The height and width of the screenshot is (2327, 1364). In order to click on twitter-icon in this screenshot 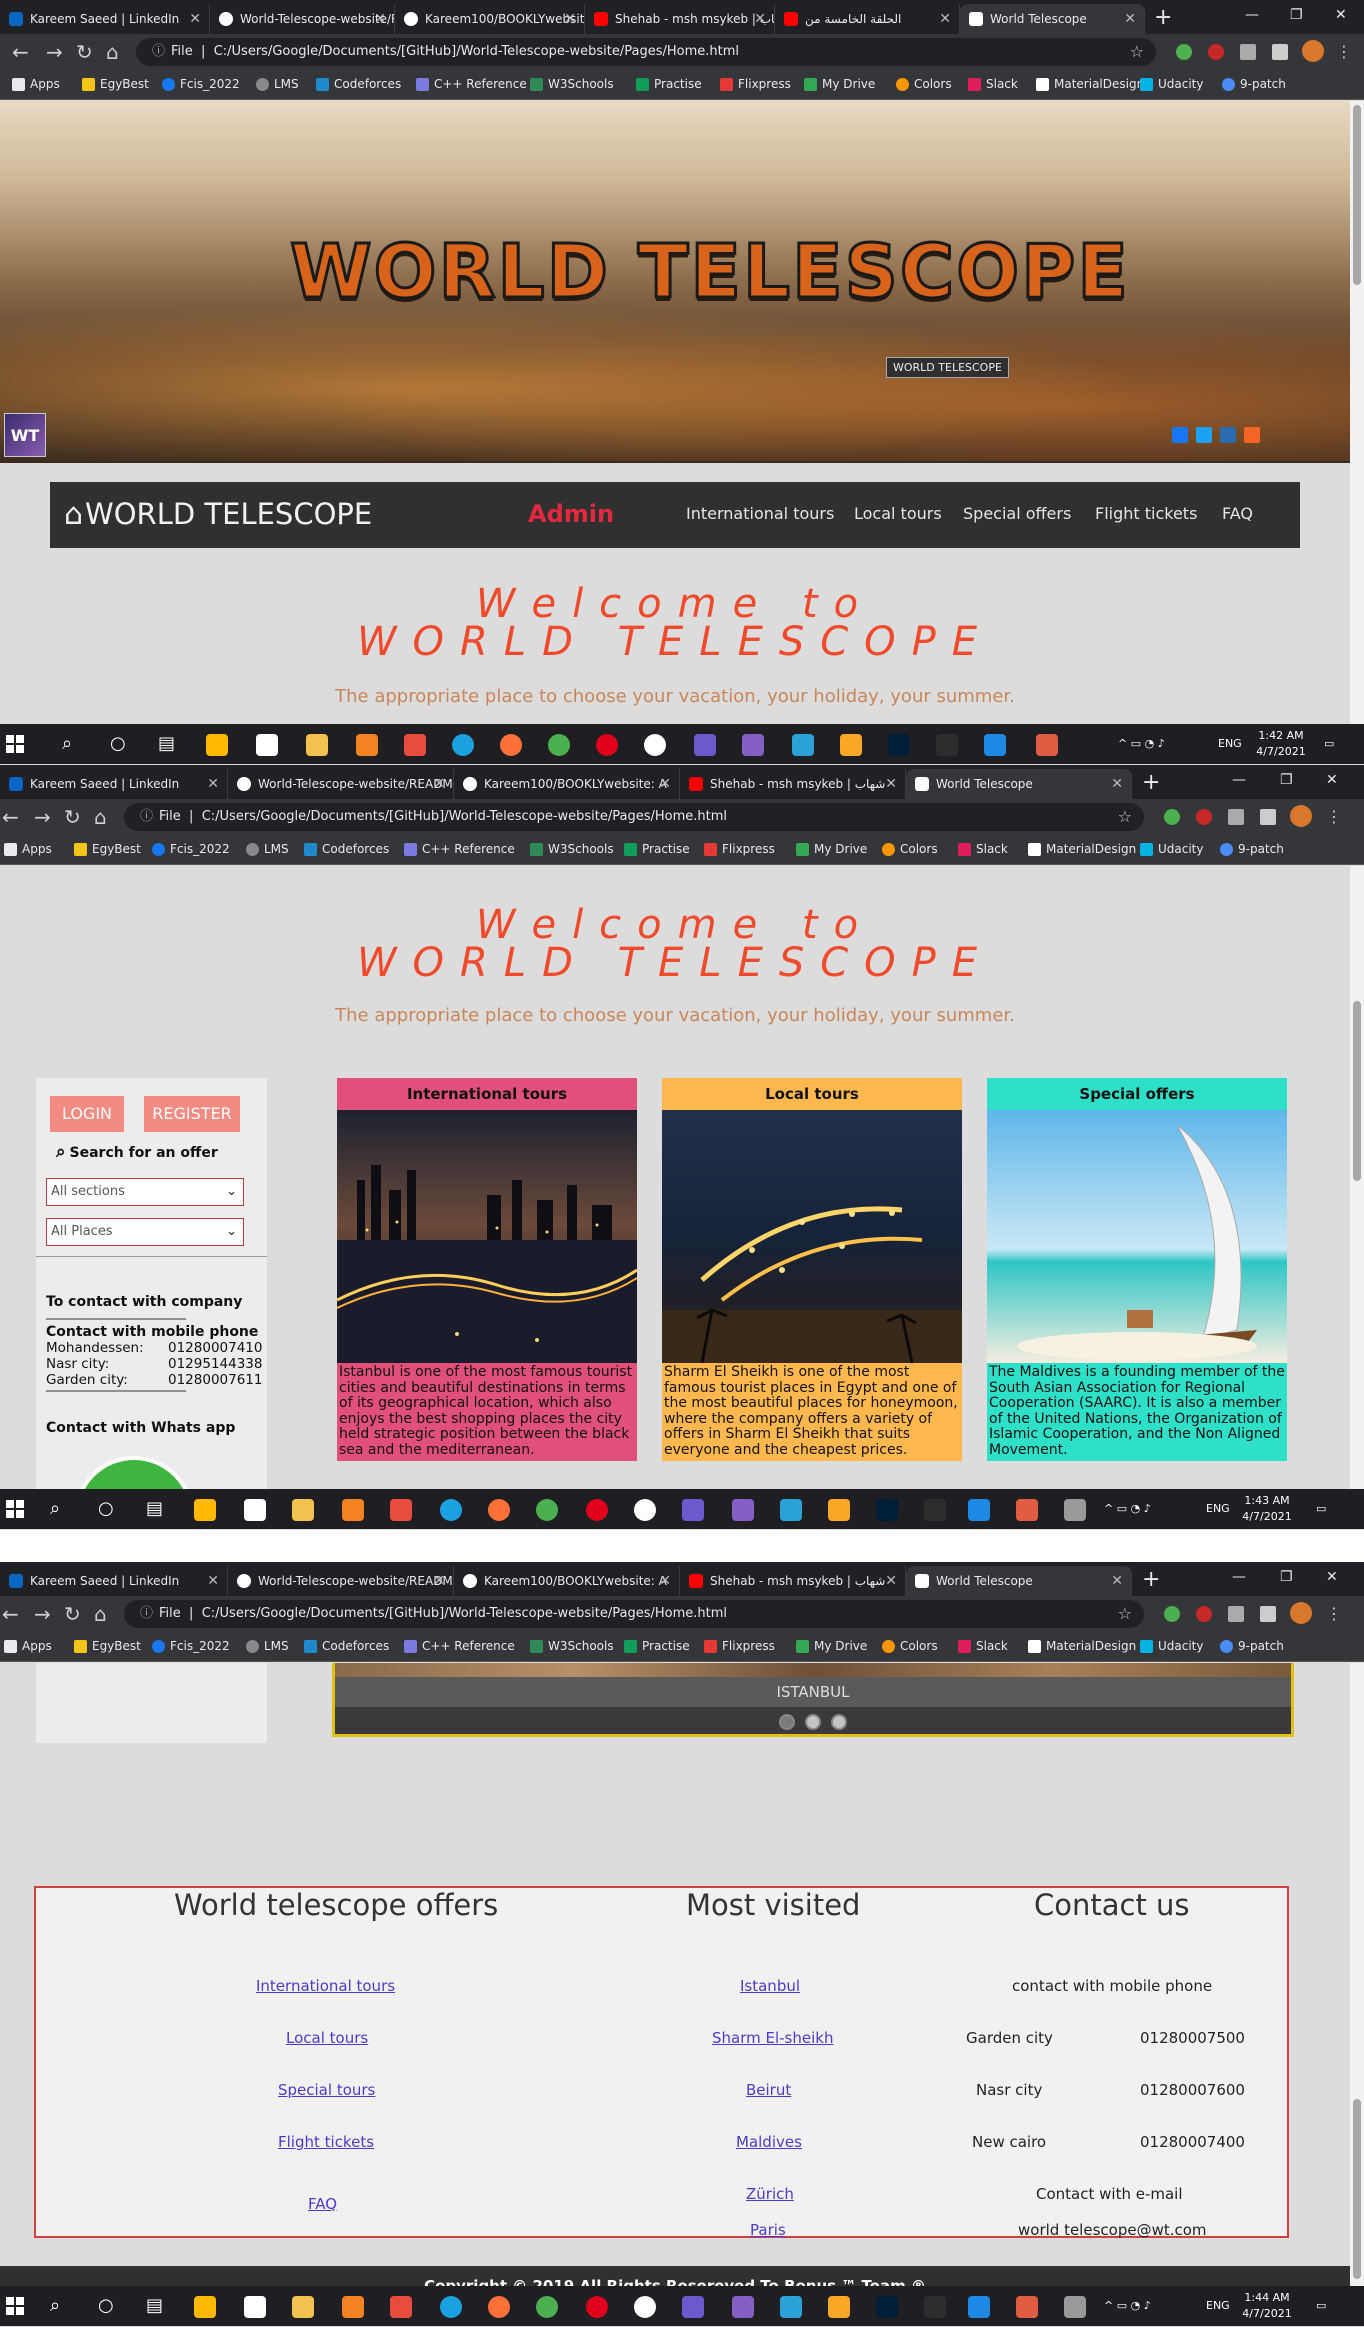, I will do `click(1204, 435)`.